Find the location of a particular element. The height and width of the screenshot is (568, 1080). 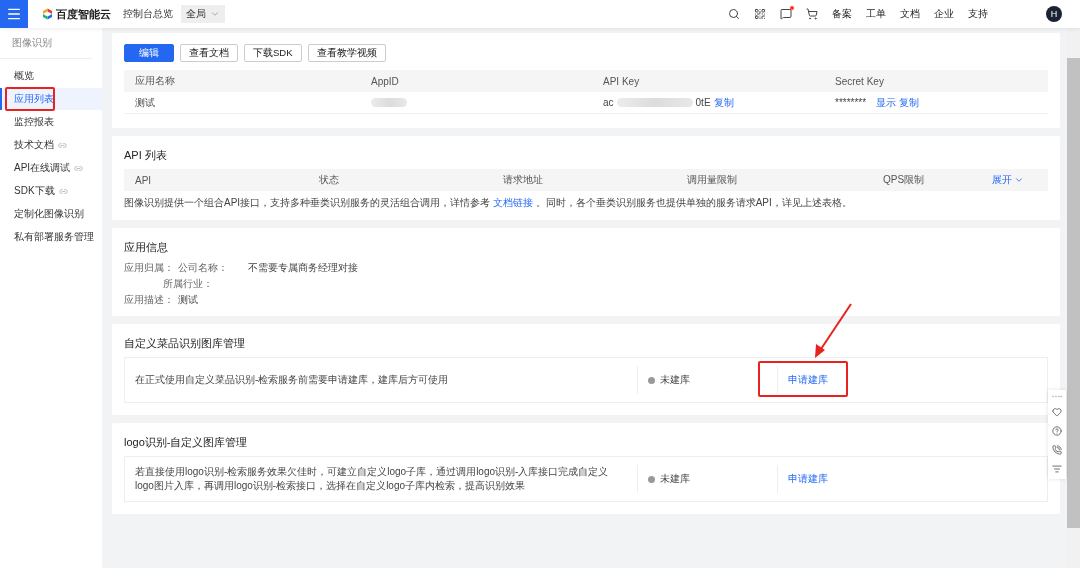

grip-icon is located at coordinates (1057, 396).